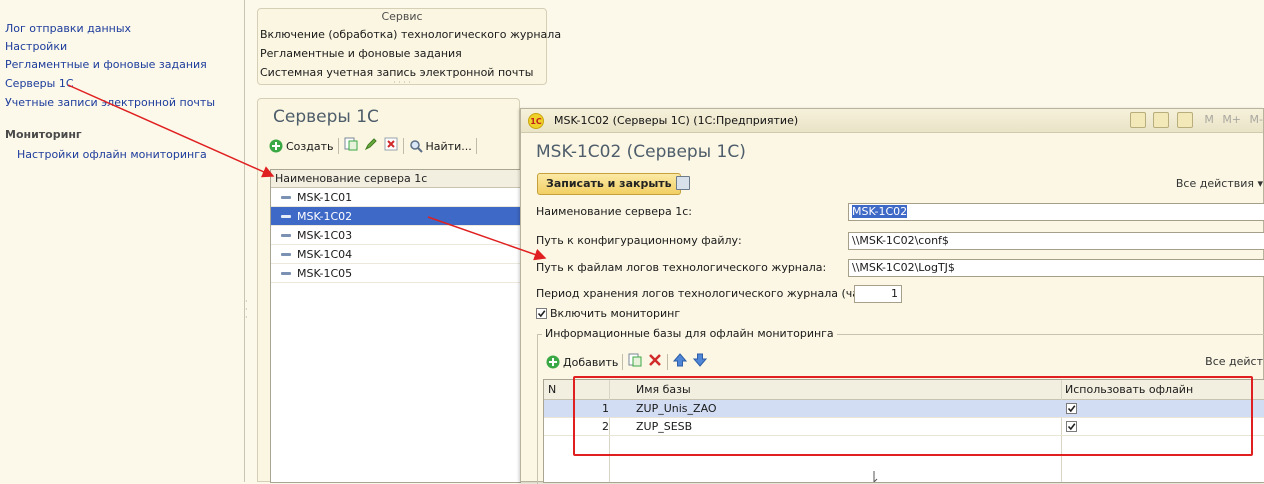 Image resolution: width=1264 pixels, height=484 pixels. Describe the element at coordinates (395, 179) in the screenshot. I see `servers-column-header: Наименование сервера 1с` at that location.